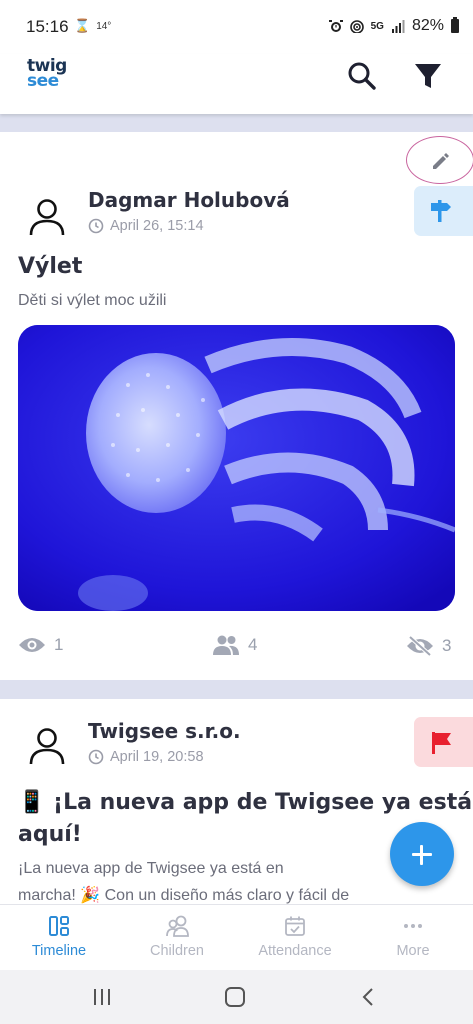 Image resolution: width=473 pixels, height=1024 pixels. What do you see at coordinates (441, 211) in the screenshot?
I see `signpost-icon` at bounding box center [441, 211].